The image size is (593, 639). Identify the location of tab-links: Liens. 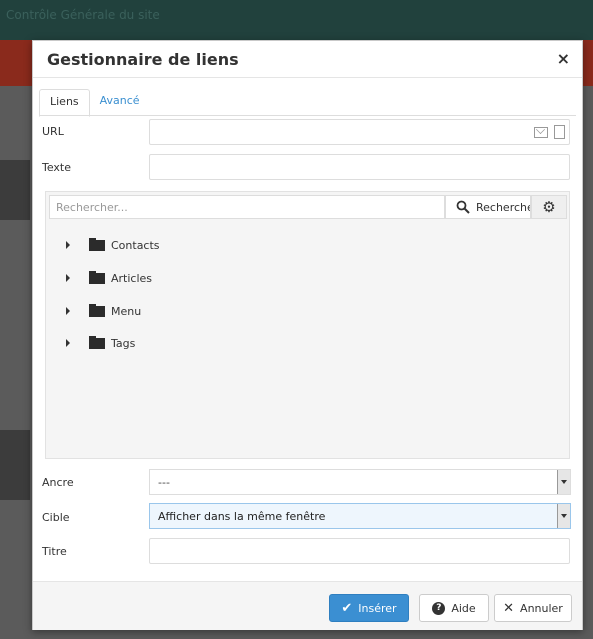
(64, 103).